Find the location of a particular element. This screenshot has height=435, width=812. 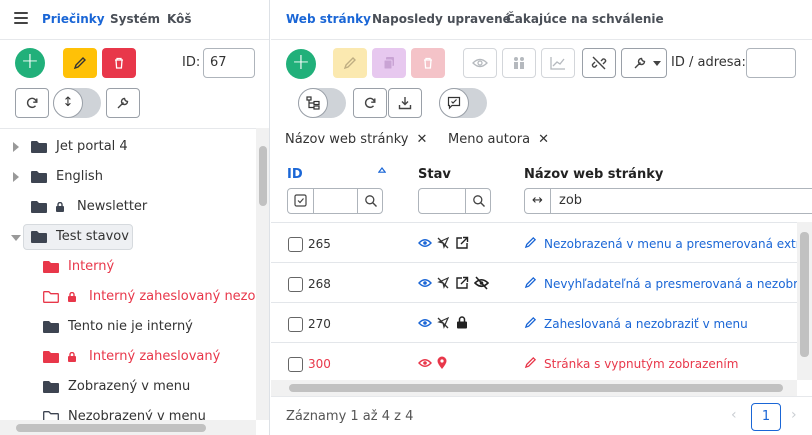

tree-horizontal-scrollbar is located at coordinates (128, 427).